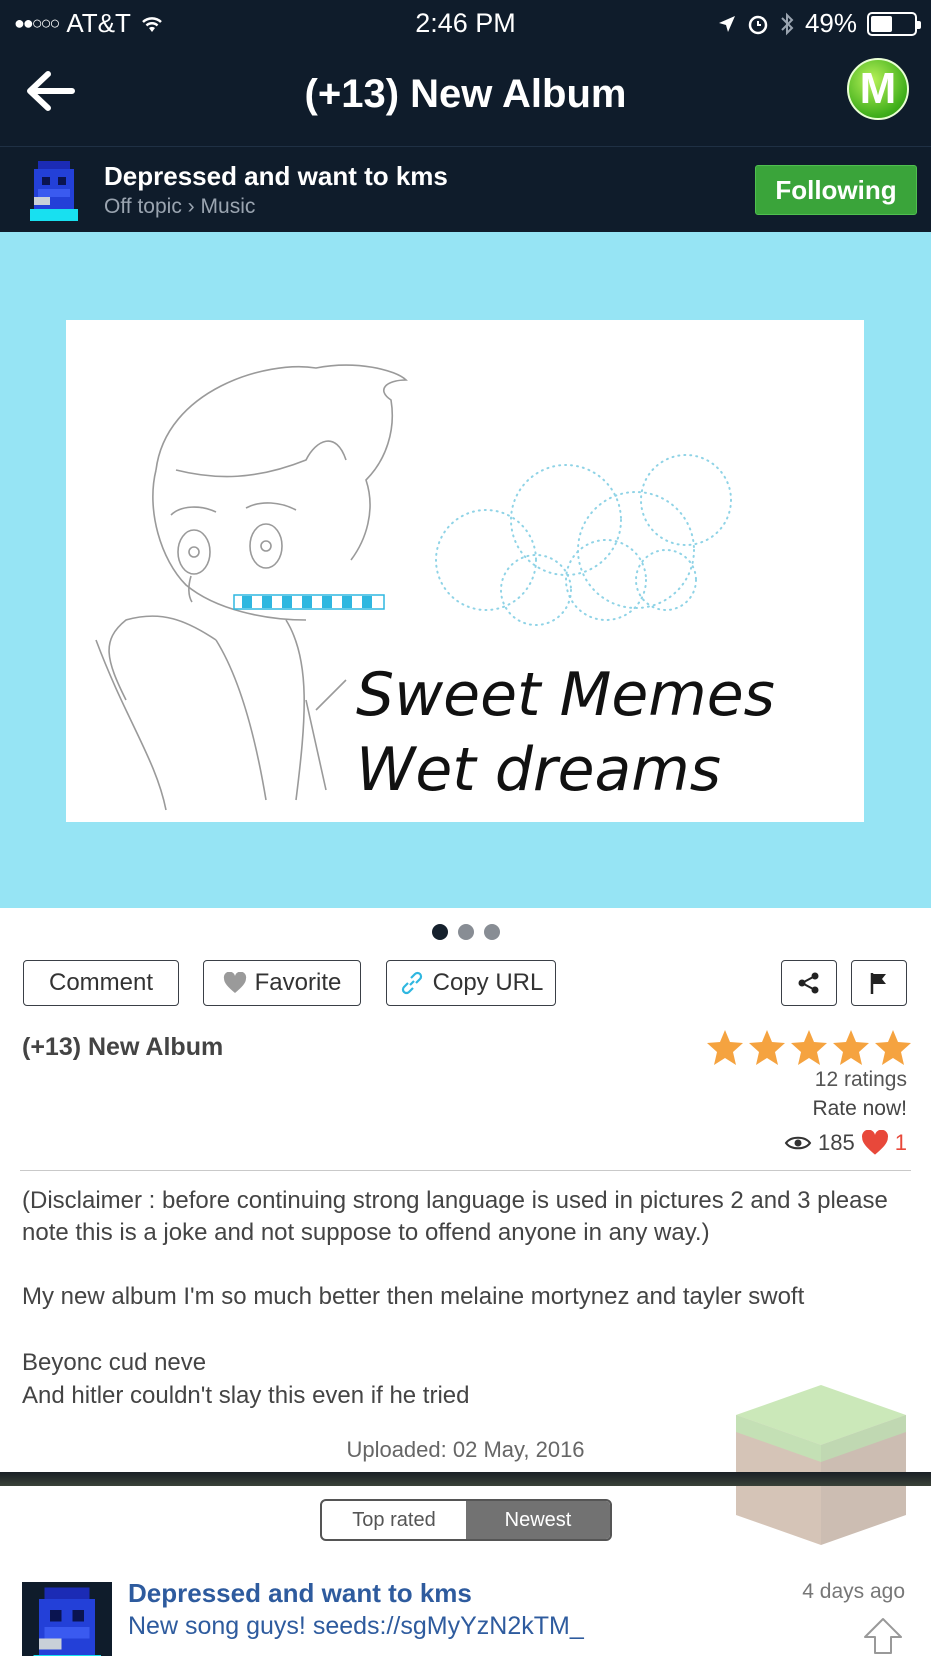 The width and height of the screenshot is (931, 1656). I want to click on category-primary: Off topic, so click(143, 206).